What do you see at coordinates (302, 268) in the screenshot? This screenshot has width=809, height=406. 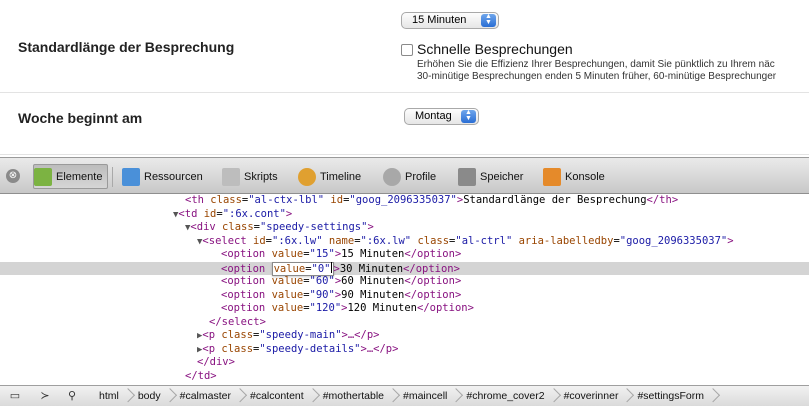 I see `attribute-edit-field: value="0"` at bounding box center [302, 268].